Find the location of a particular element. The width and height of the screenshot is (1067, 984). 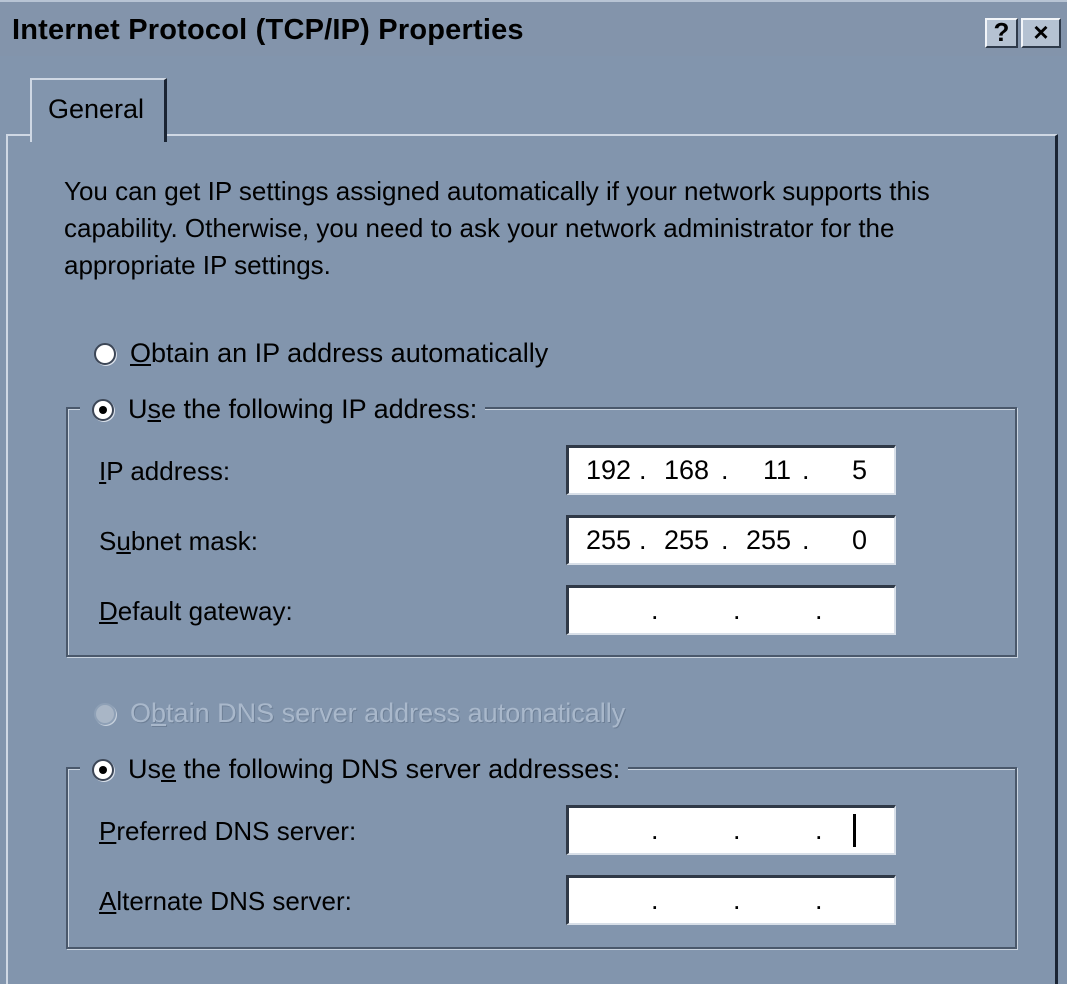

radio-unchecked-icon is located at coordinates (105, 353).